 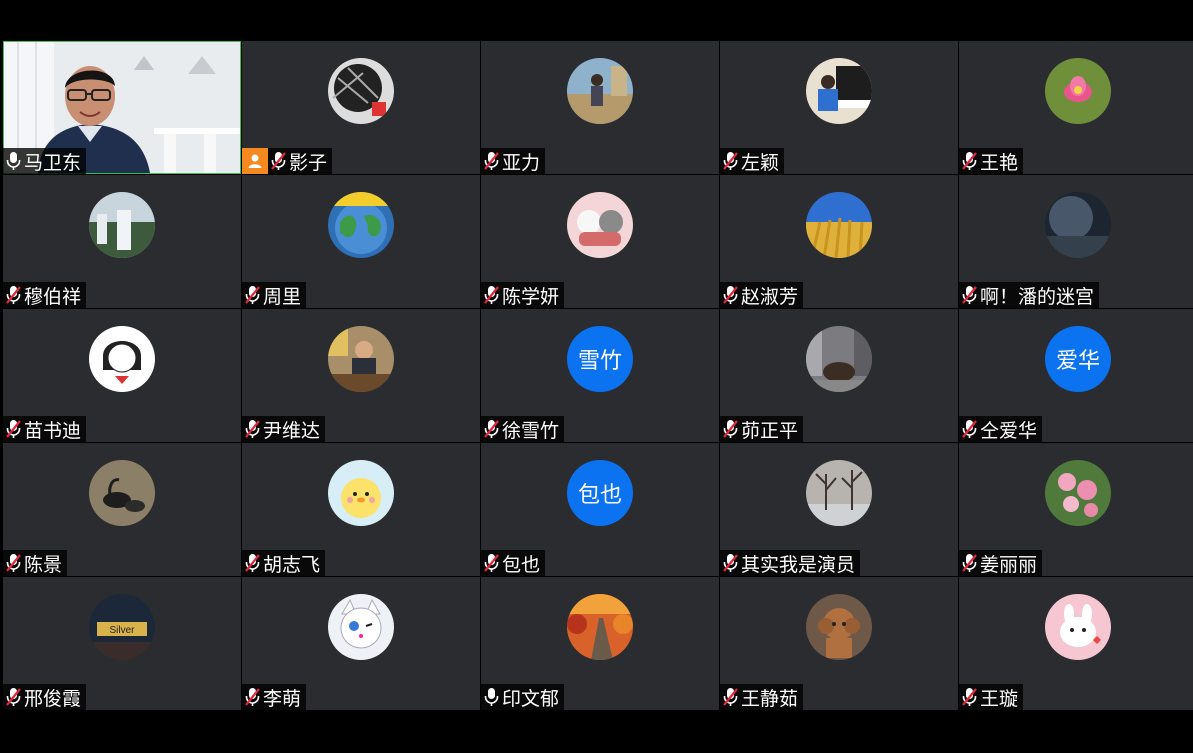 I want to click on participant-nameplate: 马卫东, so click(x=45, y=161).